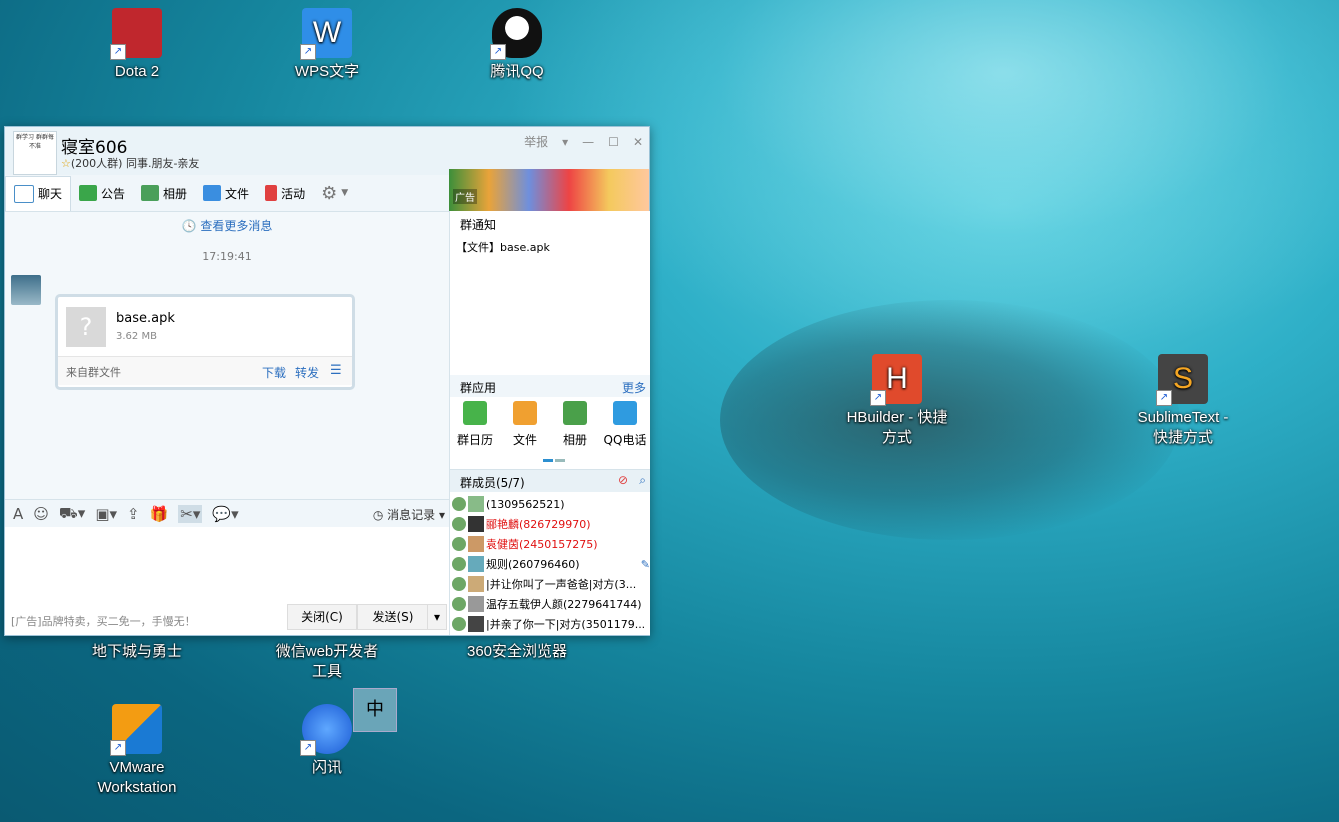  I want to click on tab-files: 文件, so click(226, 193).